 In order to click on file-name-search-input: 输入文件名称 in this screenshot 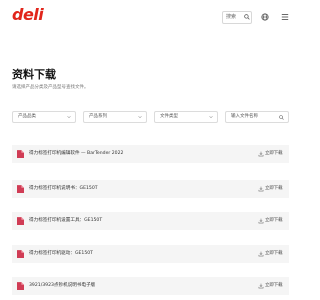, I will do `click(257, 117)`.